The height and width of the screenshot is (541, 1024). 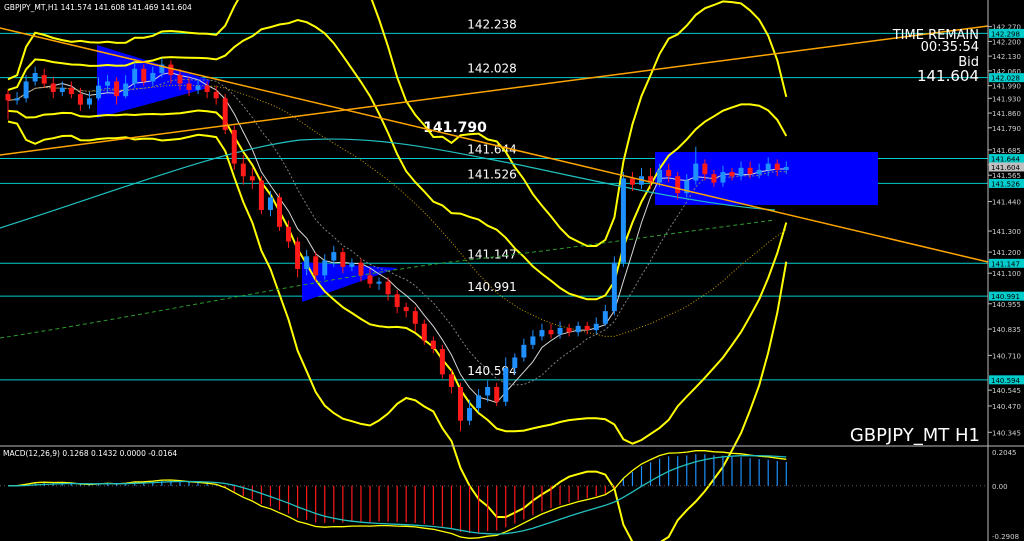 I want to click on price-tick-label: 141.300, so click(x=1006, y=232).